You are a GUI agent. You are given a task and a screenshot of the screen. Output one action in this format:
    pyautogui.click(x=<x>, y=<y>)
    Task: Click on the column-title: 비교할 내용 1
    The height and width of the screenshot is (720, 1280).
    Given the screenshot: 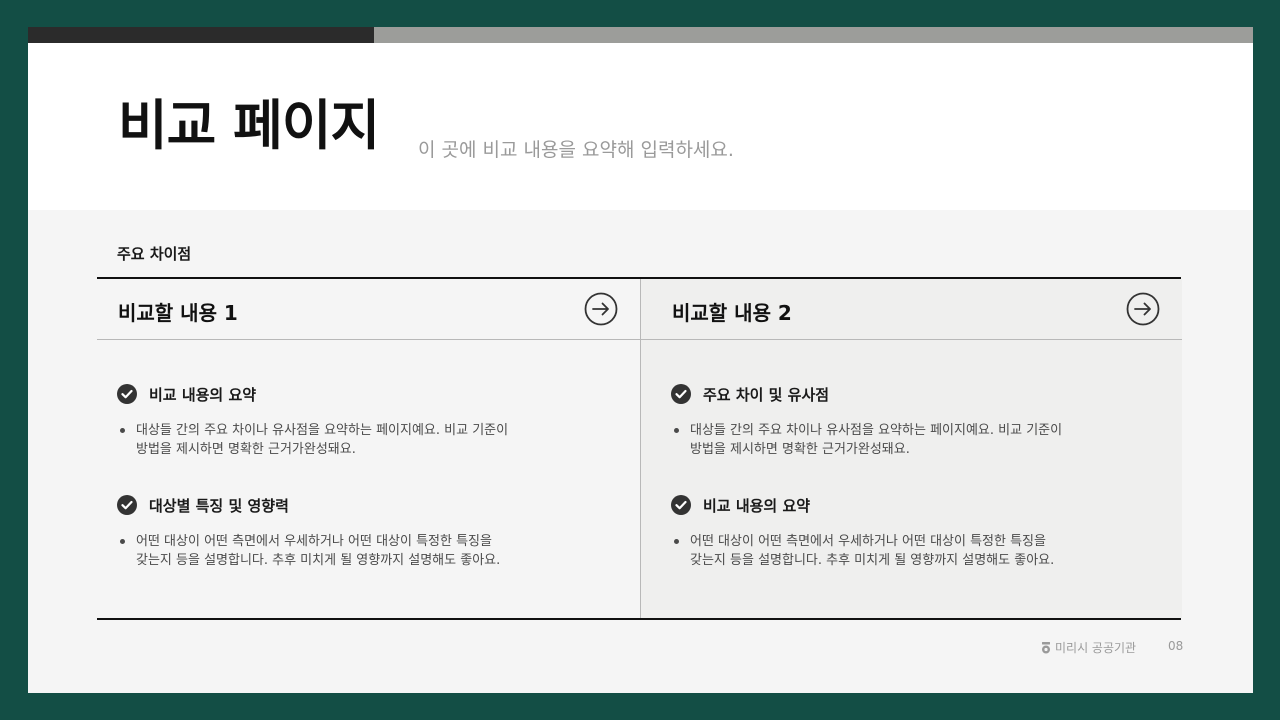 What is the action you would take?
    pyautogui.click(x=178, y=313)
    